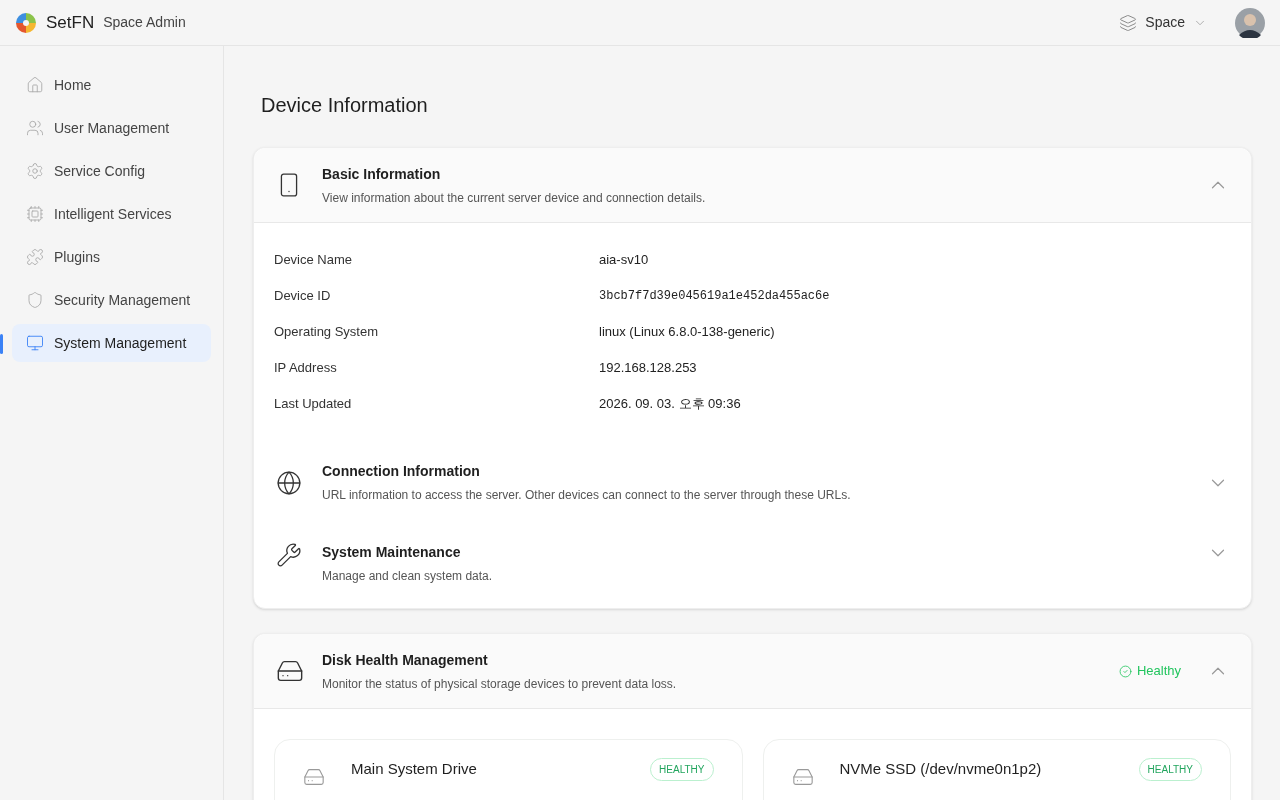 Image resolution: width=1280 pixels, height=800 pixels. Describe the element at coordinates (111, 300) in the screenshot. I see `sidebar-item: Security Management` at that location.